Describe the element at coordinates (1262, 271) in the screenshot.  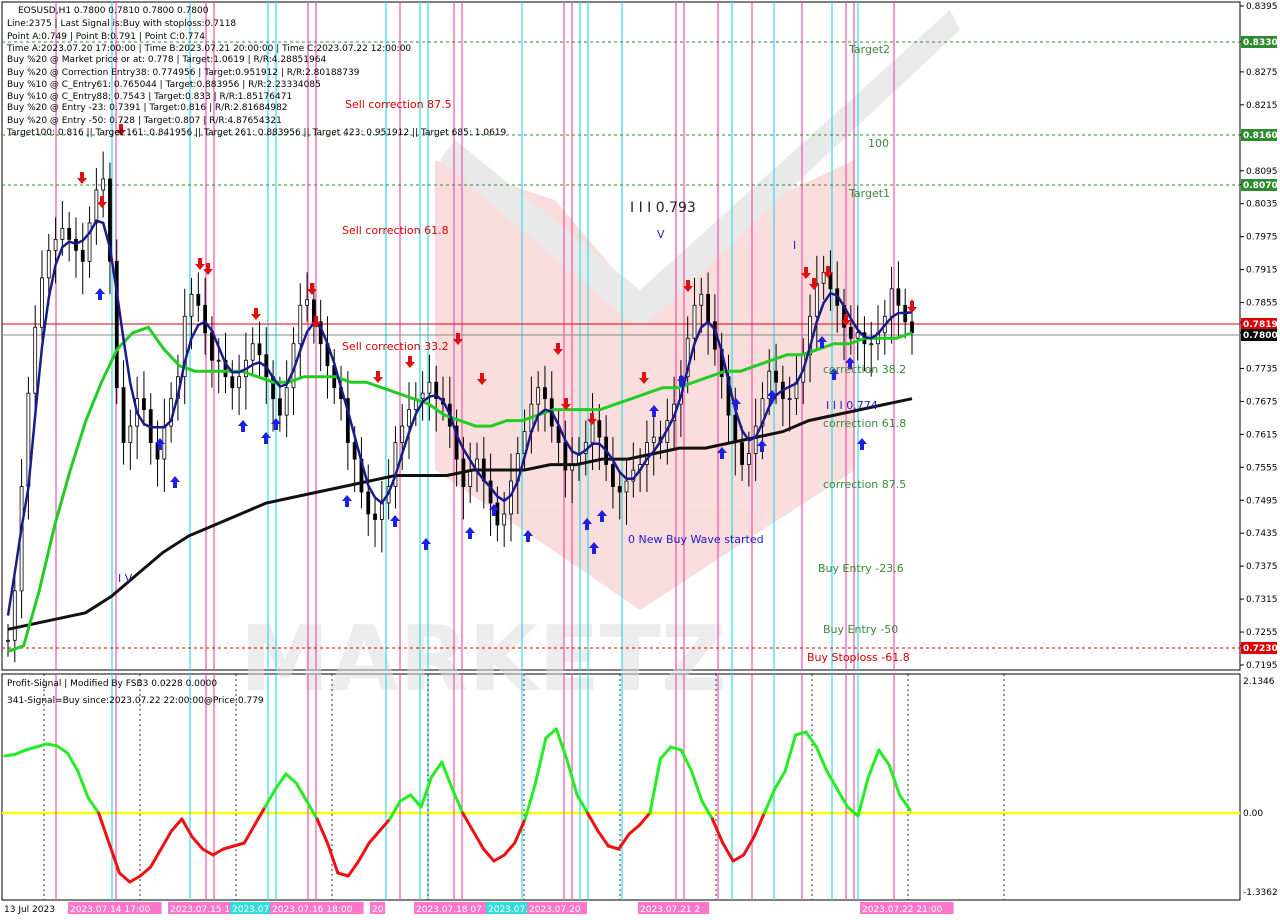
I see `price-tick-label: 0.7915` at that location.